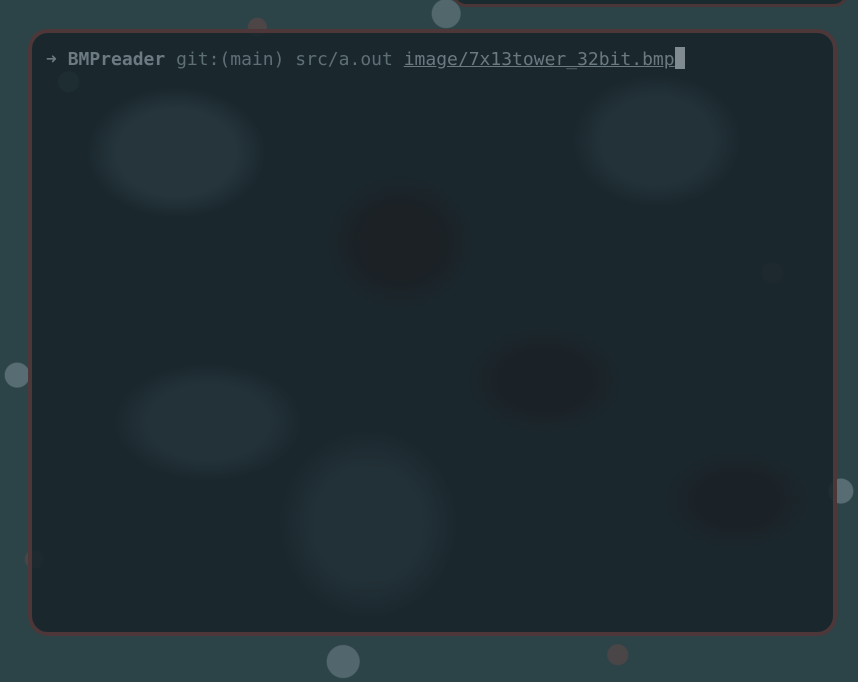 The width and height of the screenshot is (858, 682). I want to click on git-branch-info: git:(main), so click(230, 59).